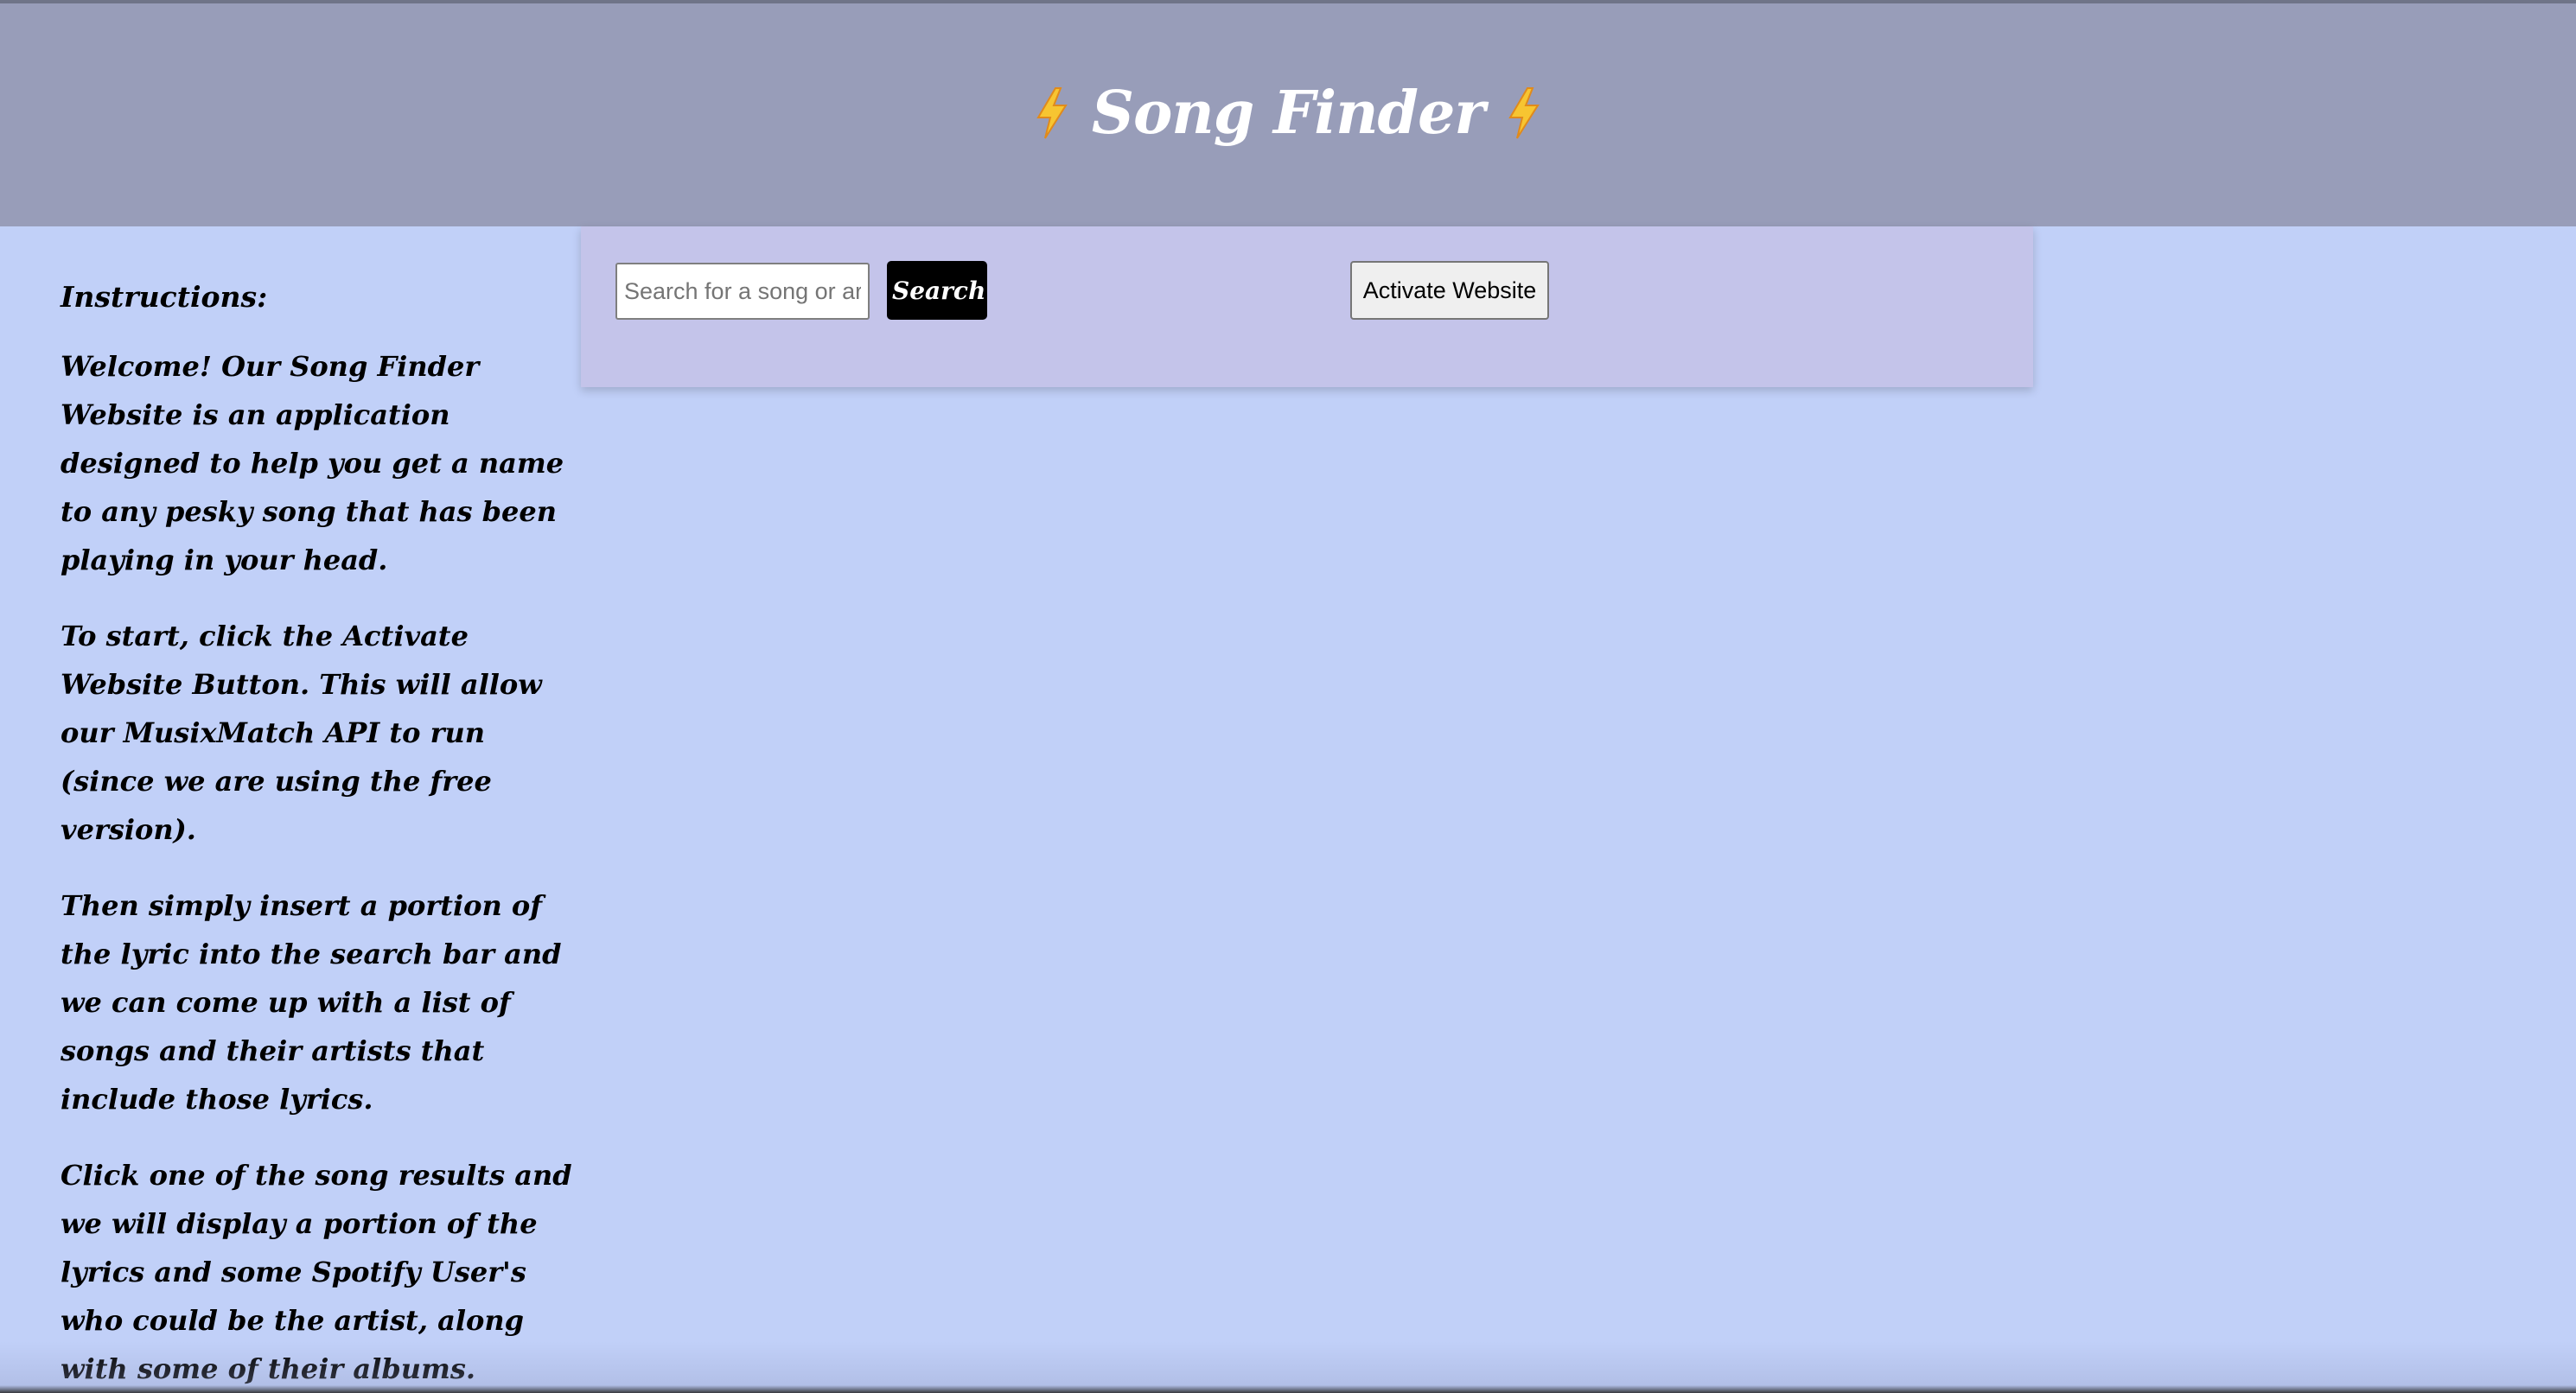 This screenshot has width=2576, height=1393. Describe the element at coordinates (1288, 1367) in the screenshot. I see `window-bottom-edge` at that location.